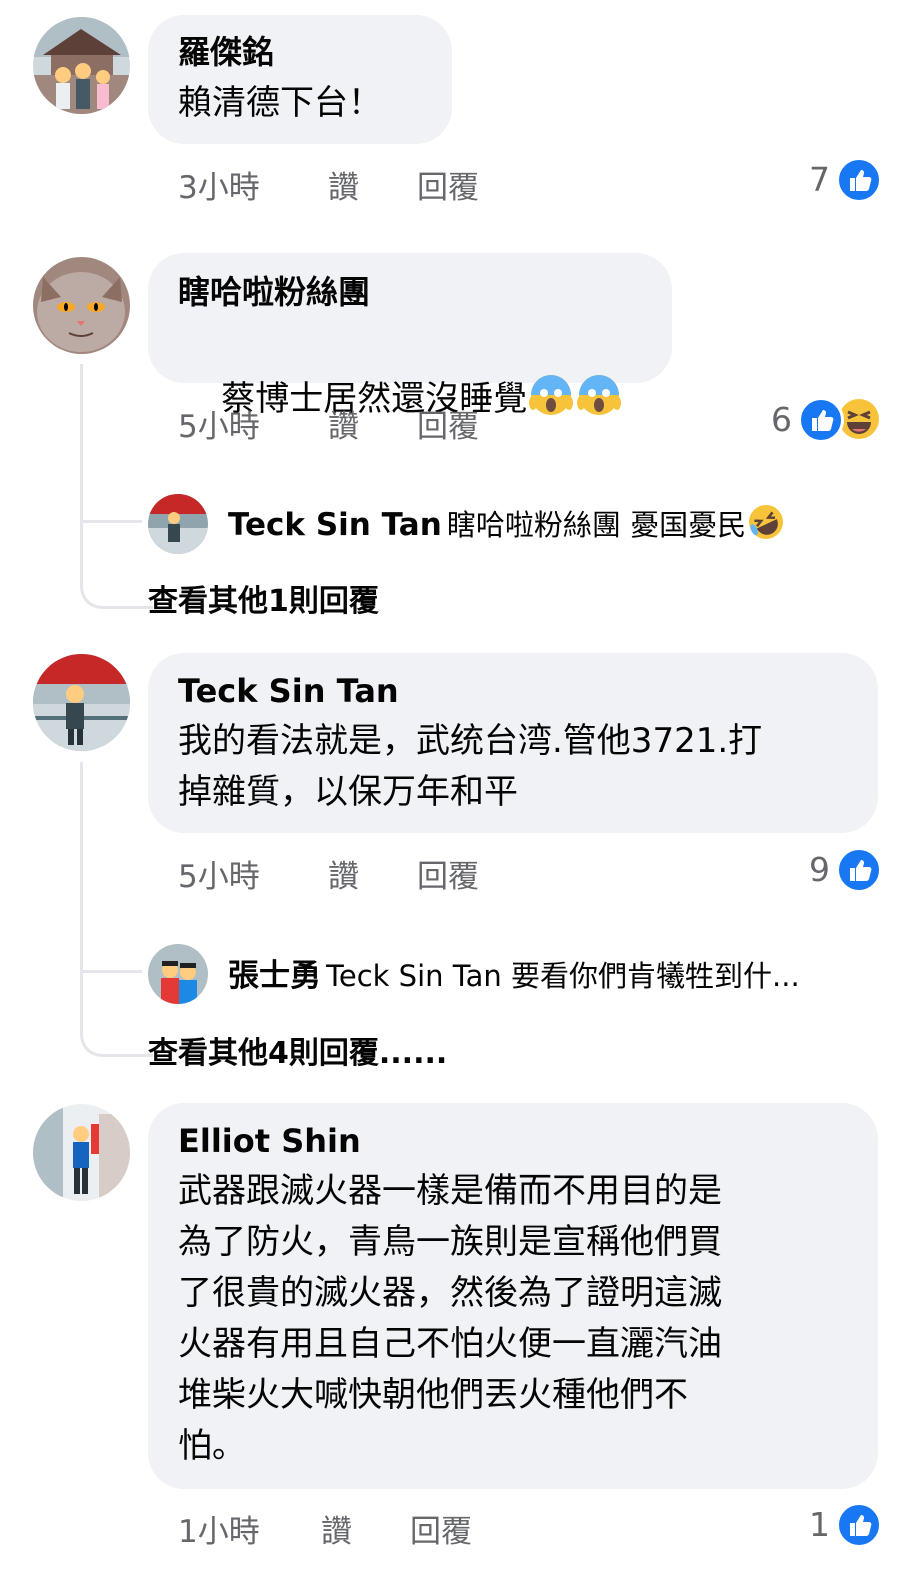  Describe the element at coordinates (374, 399) in the screenshot. I see `comment-text-content: 蔡博士居然還沒睡覺` at that location.